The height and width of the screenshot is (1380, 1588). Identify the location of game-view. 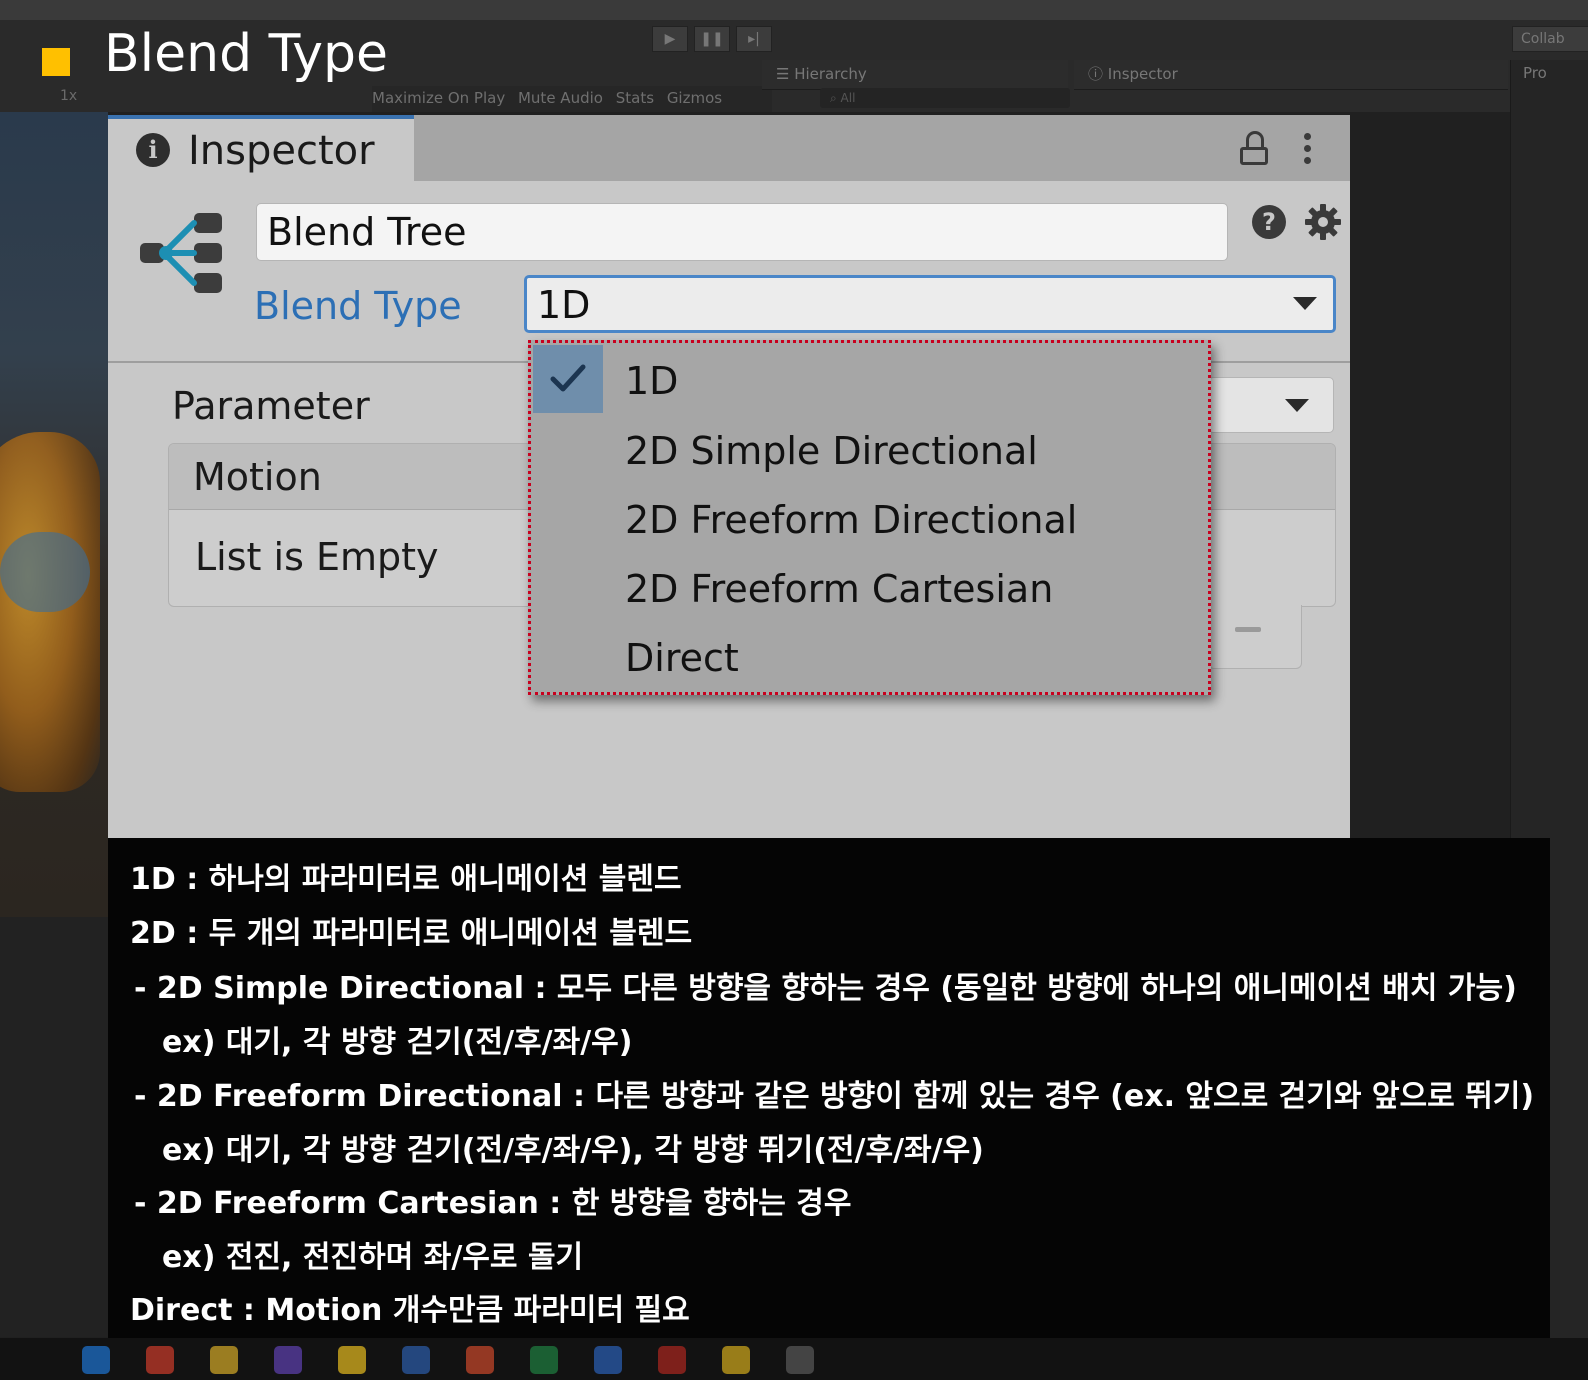
(54, 514).